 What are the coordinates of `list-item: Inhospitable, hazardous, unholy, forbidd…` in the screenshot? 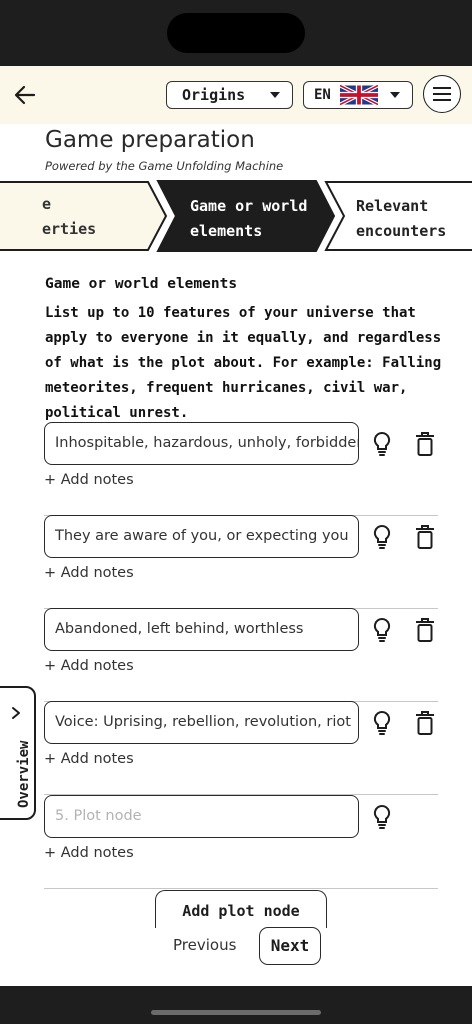 It's located at (241, 469).